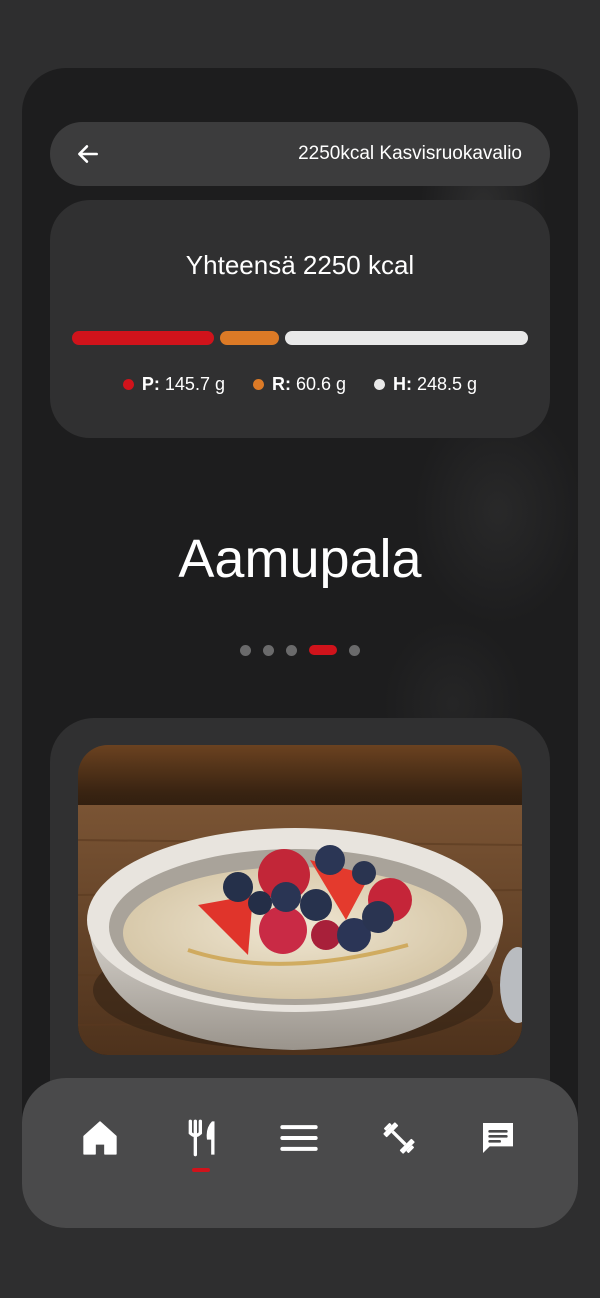 This screenshot has width=600, height=1298. I want to click on carbs-bar, so click(406, 338).